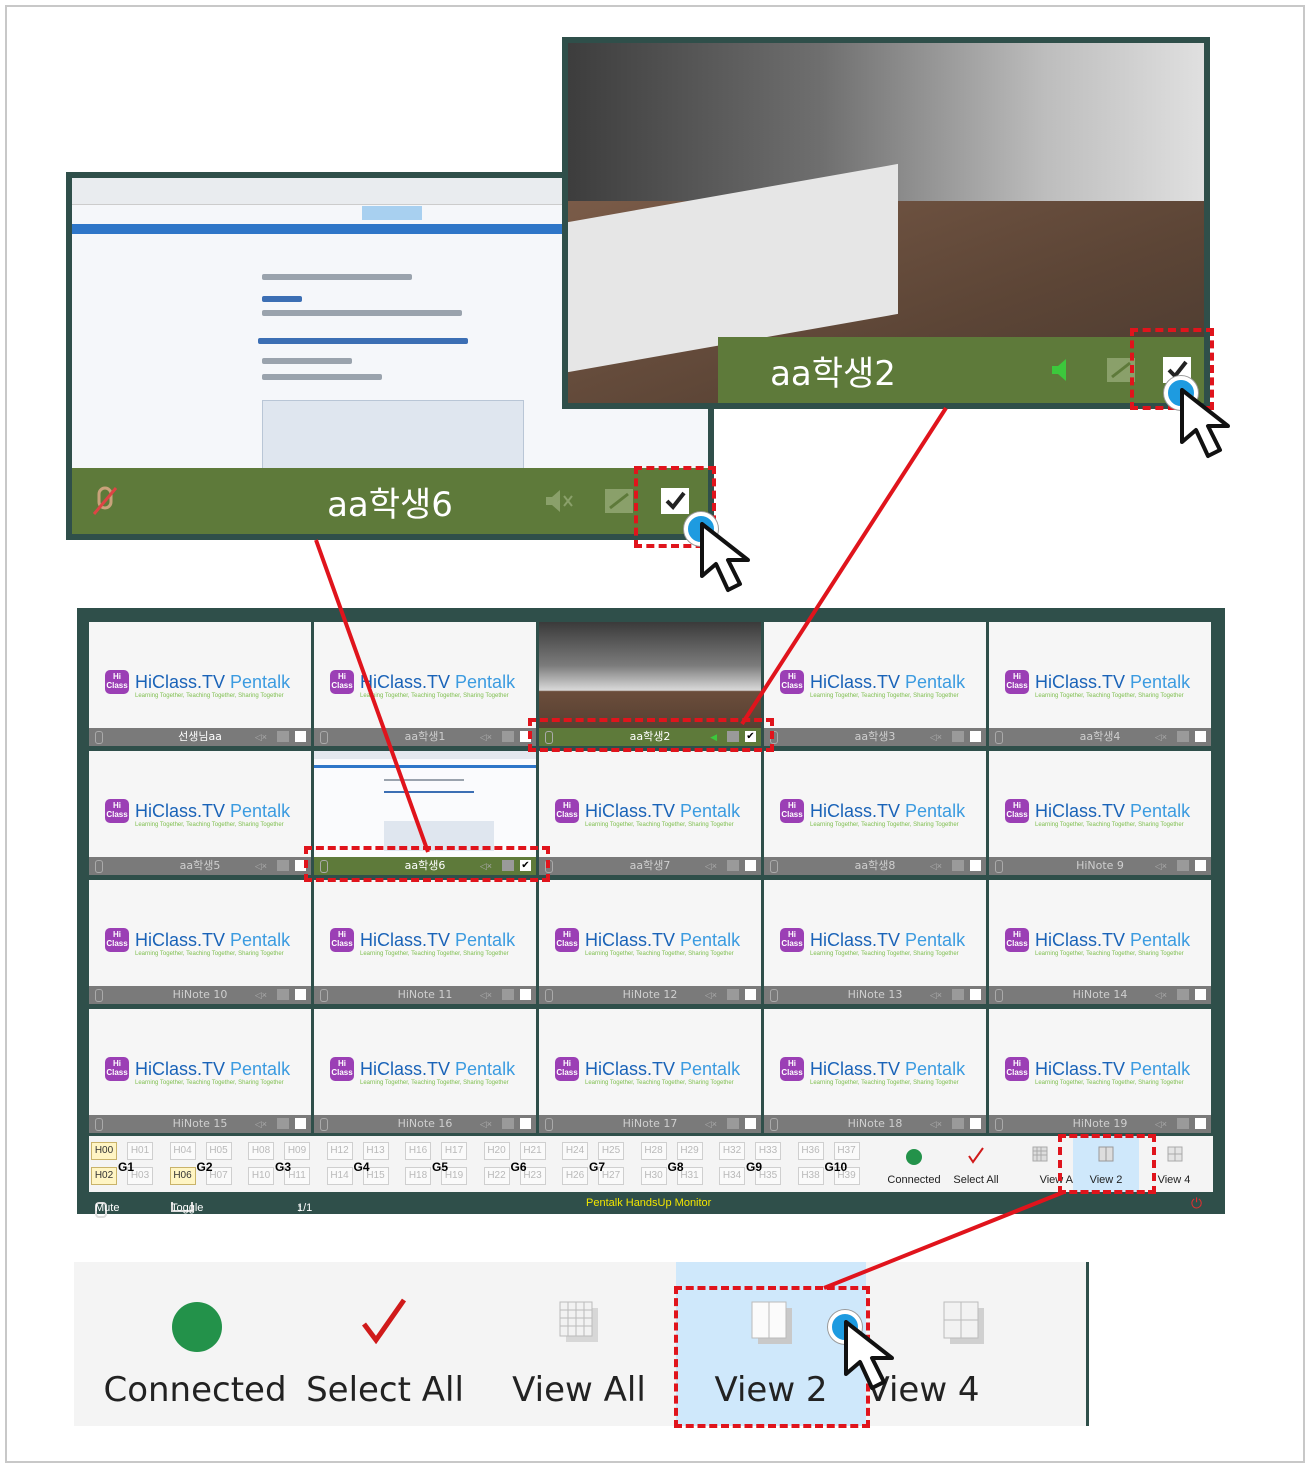 The image size is (1314, 1470). Describe the element at coordinates (372, 696) in the screenshot. I see `callout-line-student6` at that location.